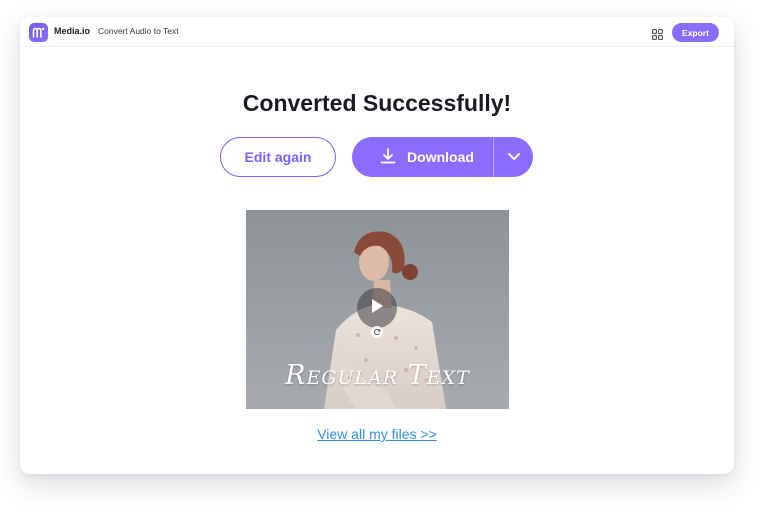 The height and width of the screenshot is (518, 777). I want to click on brand-name: Media.io, so click(72, 31).